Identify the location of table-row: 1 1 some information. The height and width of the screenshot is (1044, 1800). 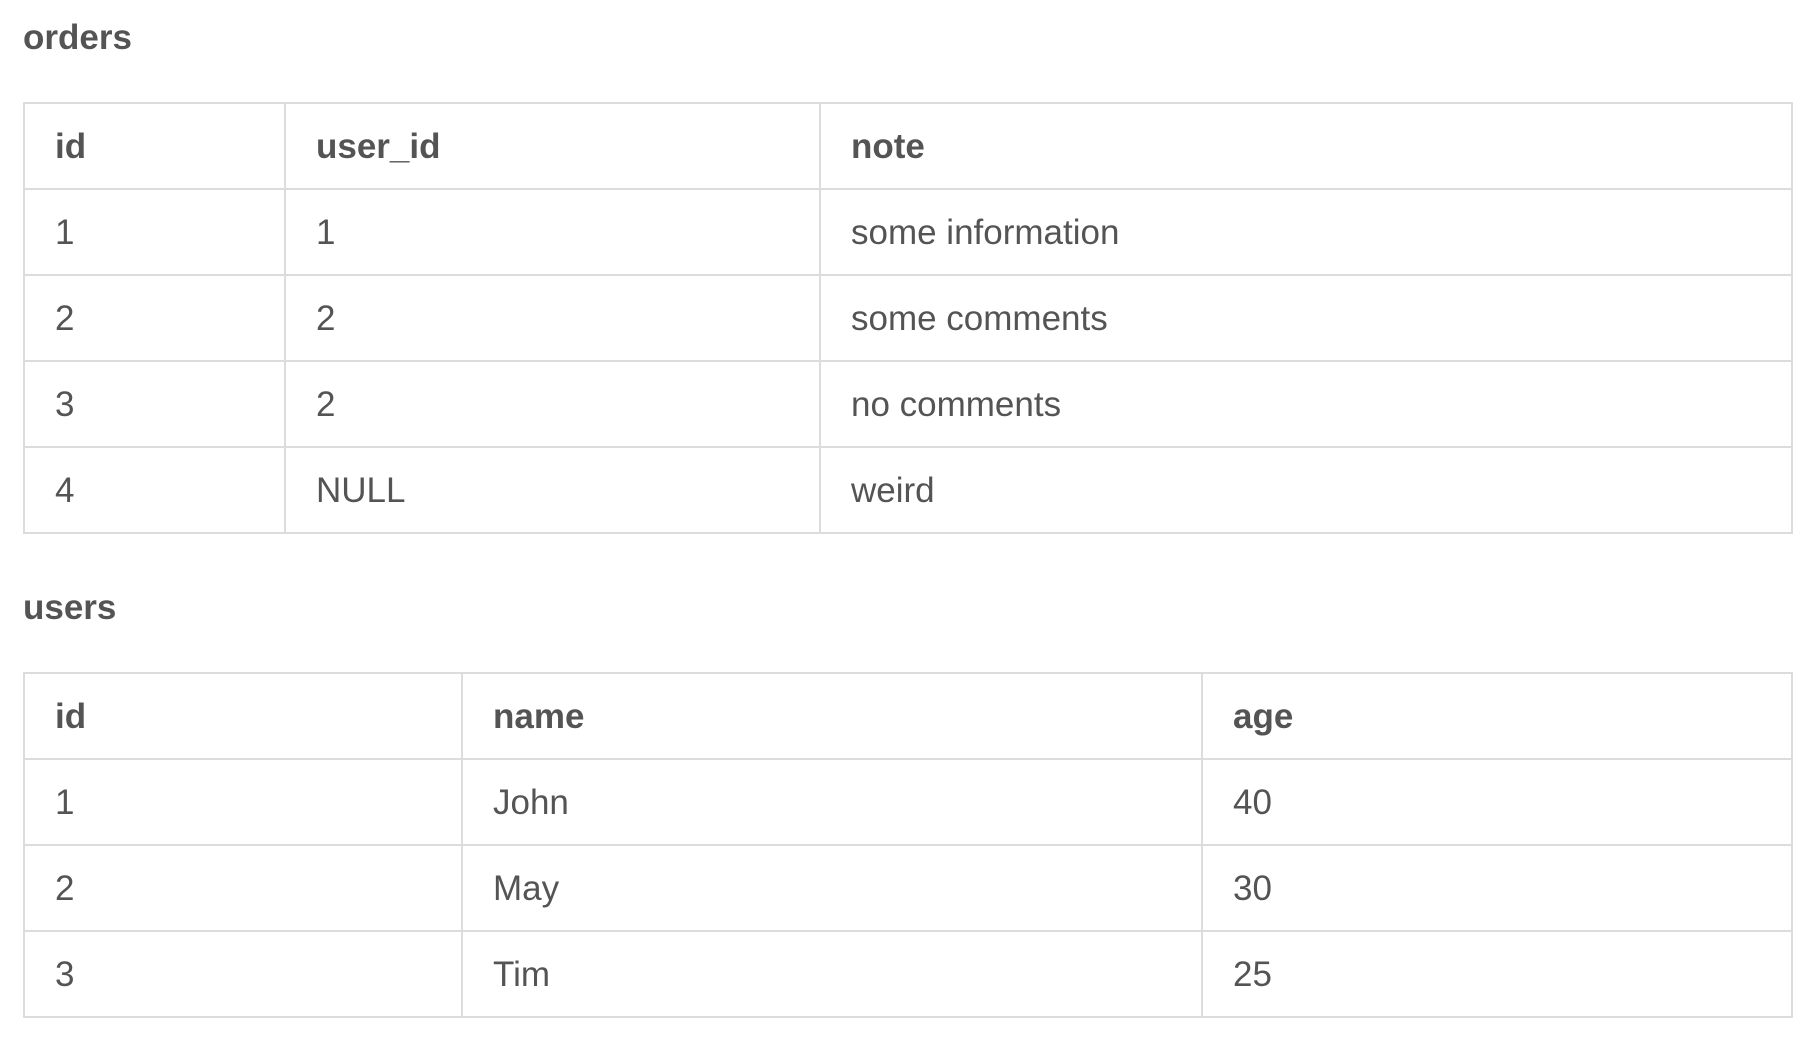
(908, 232).